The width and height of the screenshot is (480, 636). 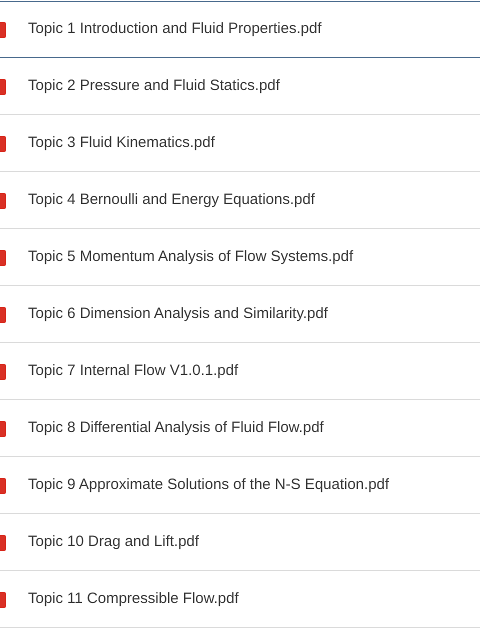 What do you see at coordinates (191, 257) in the screenshot?
I see `file-name: Topic 5 Momentum Analysis of Flow Systems.pdf` at bounding box center [191, 257].